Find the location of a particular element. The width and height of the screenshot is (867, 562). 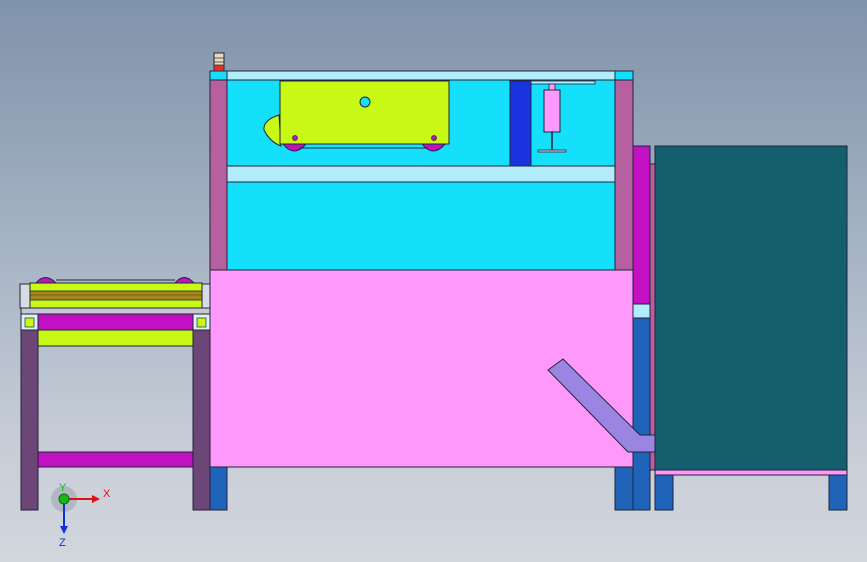

z-axis-arrowhead is located at coordinates (64, 530).